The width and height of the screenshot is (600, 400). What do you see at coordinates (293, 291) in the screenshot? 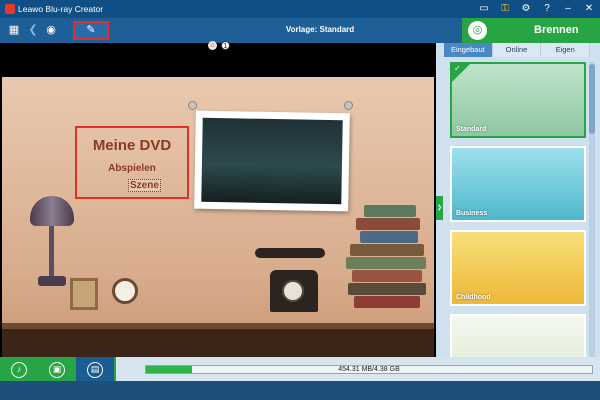
I see `telephone-dial` at bounding box center [293, 291].